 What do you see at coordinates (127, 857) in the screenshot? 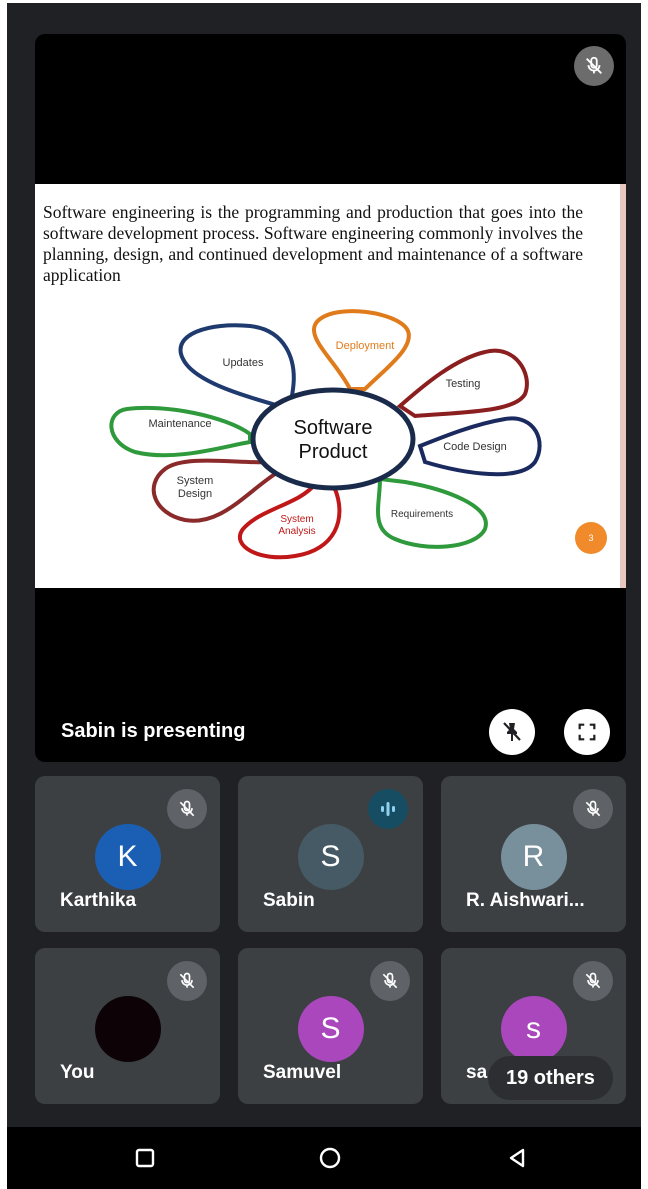
I see `avatar: K` at bounding box center [127, 857].